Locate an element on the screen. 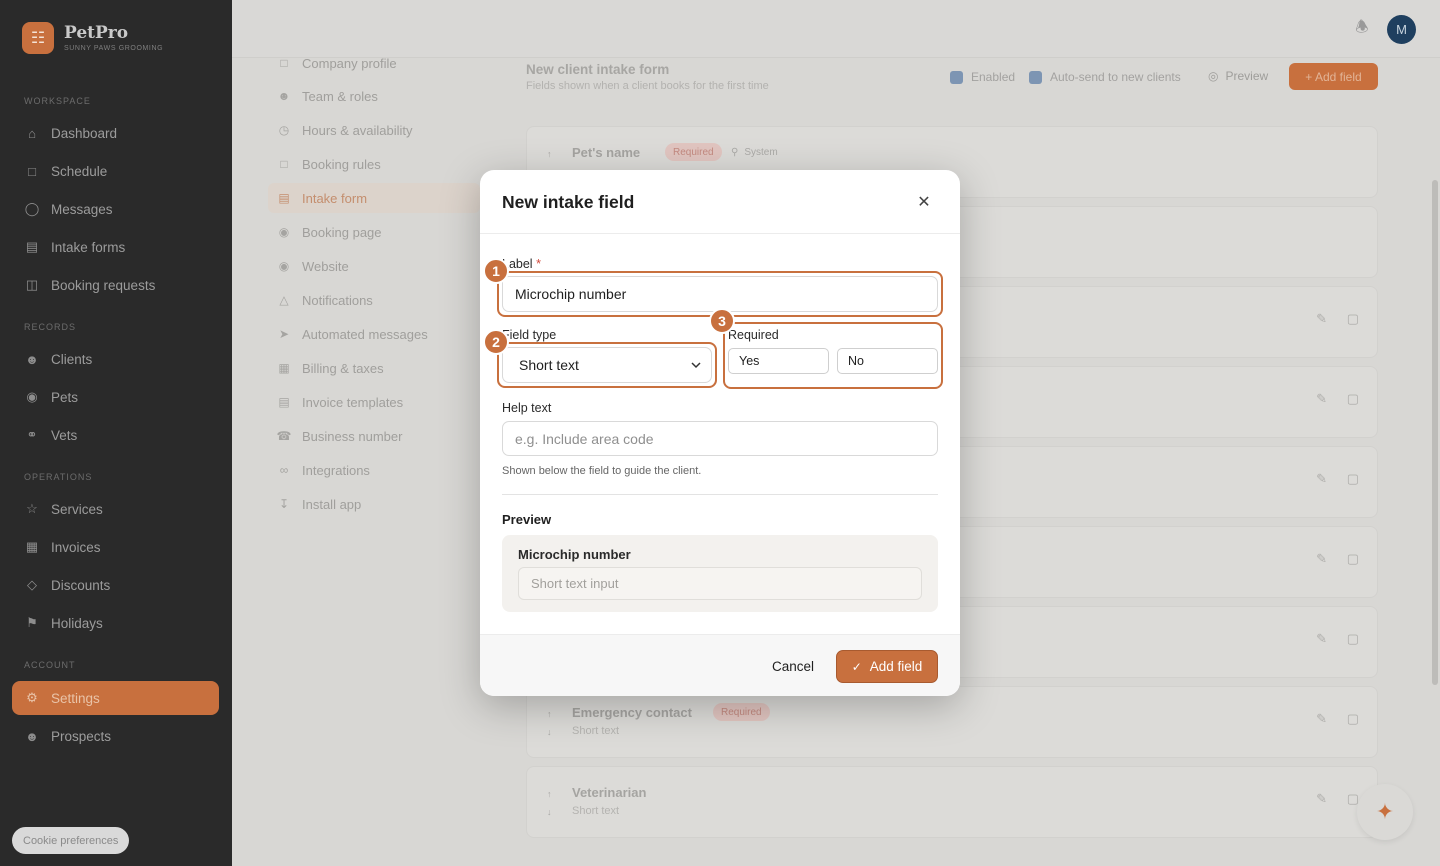  brand-subtitle: SUNNY PAWS GROOMING is located at coordinates (114, 48).